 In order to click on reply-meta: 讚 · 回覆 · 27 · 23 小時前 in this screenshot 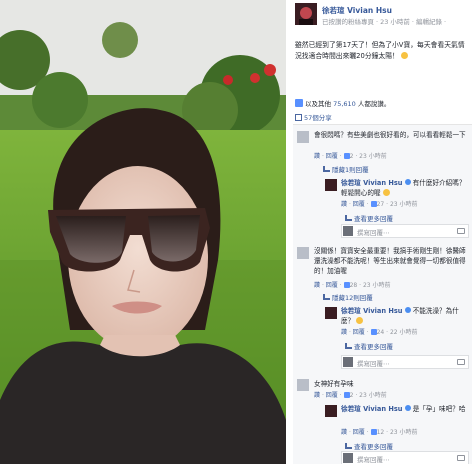, I will do `click(379, 204)`.